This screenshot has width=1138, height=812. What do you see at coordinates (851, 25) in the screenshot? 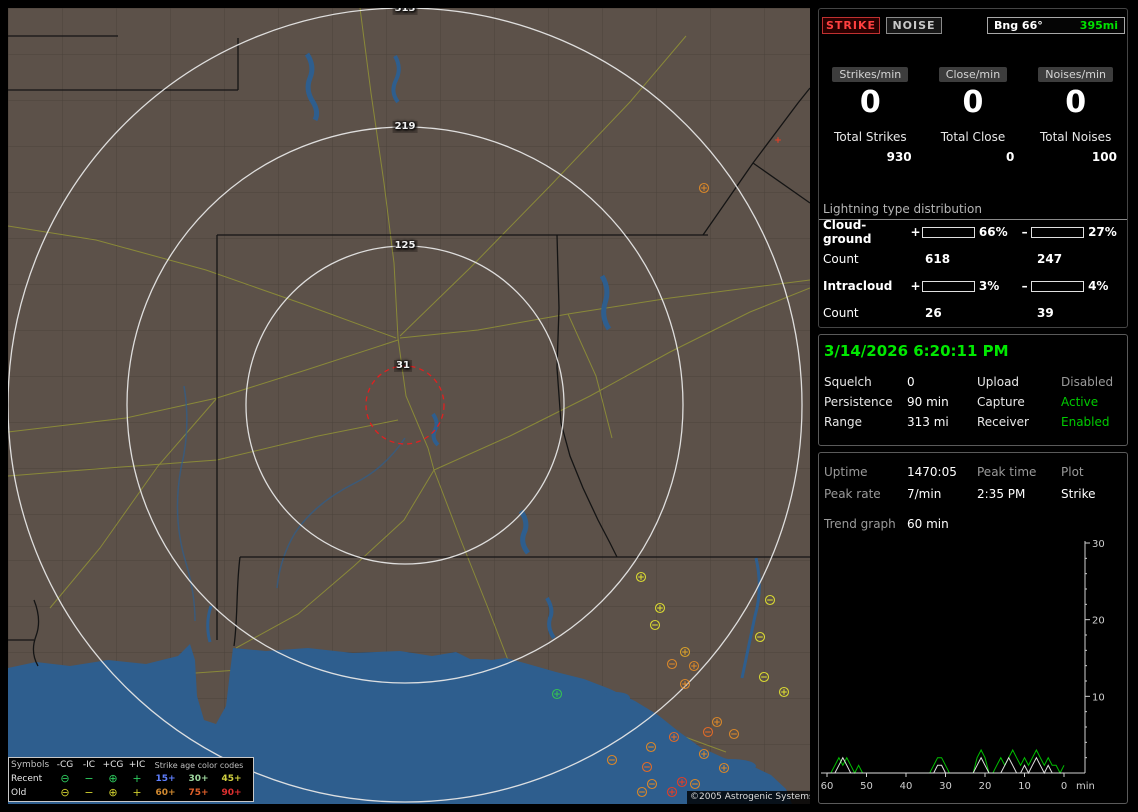
I see `strike-button: STRIKE` at bounding box center [851, 25].